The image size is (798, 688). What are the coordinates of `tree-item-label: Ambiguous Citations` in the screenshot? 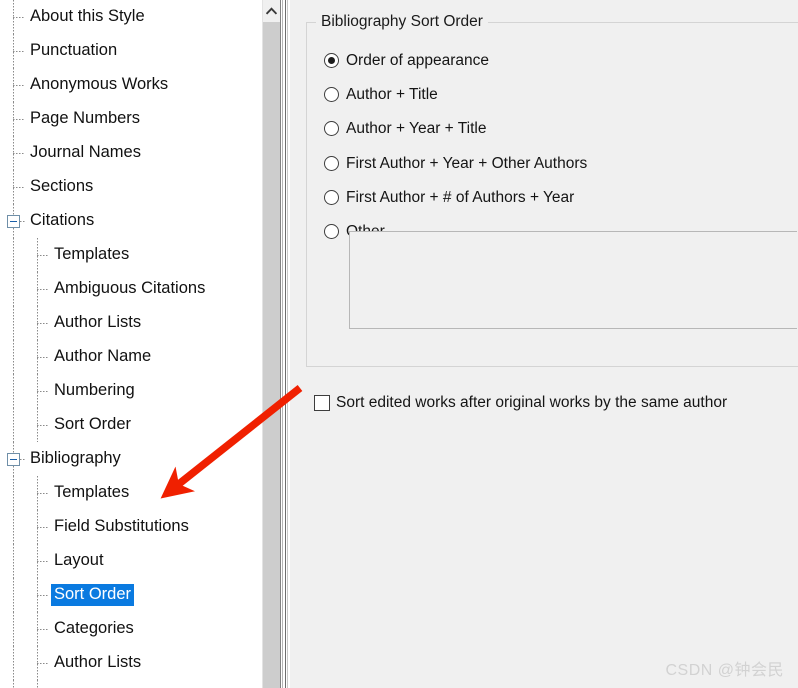 It's located at (130, 288).